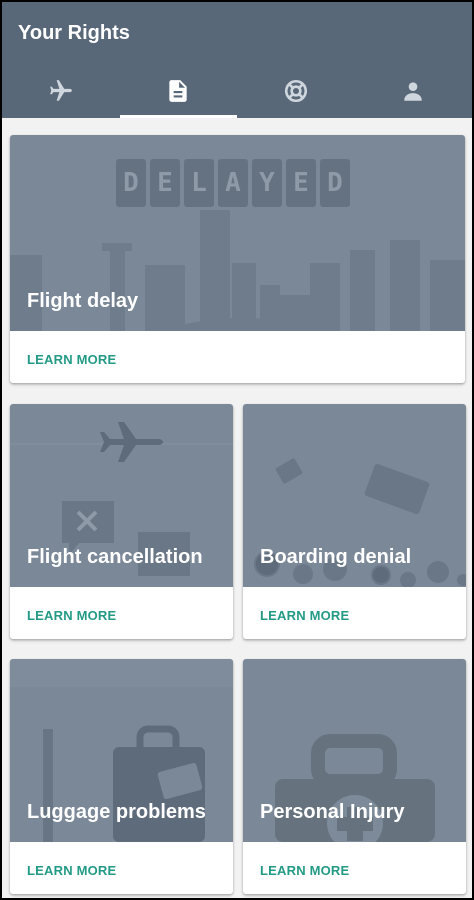 The width and height of the screenshot is (474, 900). What do you see at coordinates (199, 183) in the screenshot?
I see `board-tile: L` at bounding box center [199, 183].